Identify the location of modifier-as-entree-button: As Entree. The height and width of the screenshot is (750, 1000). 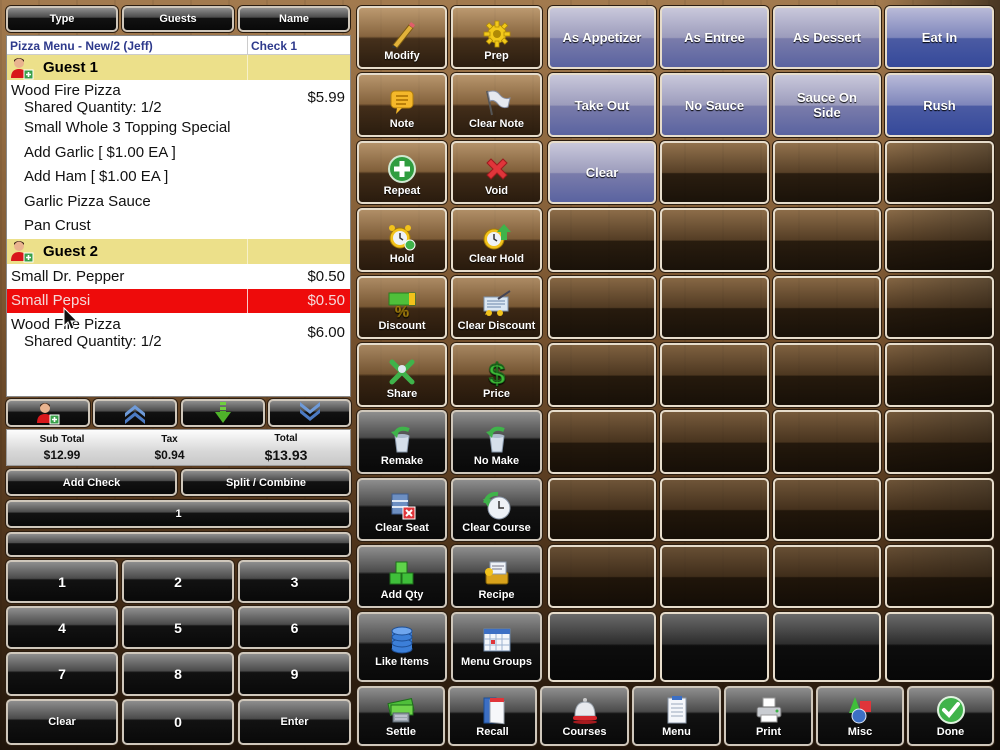
(714, 37).